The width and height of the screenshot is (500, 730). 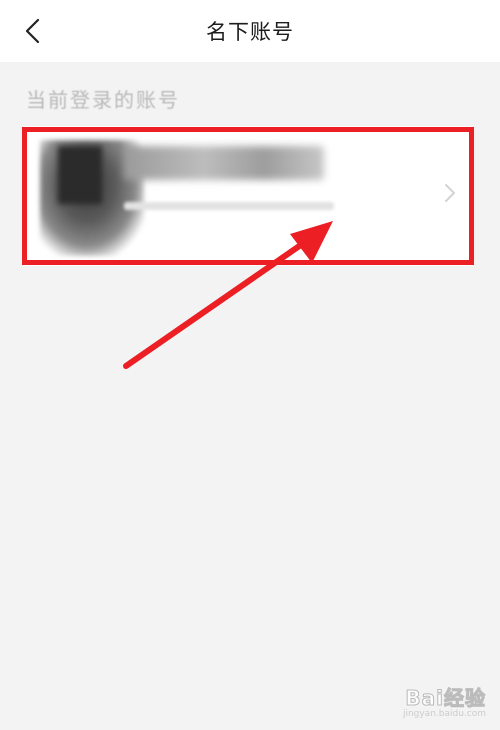 I want to click on account-subtitle-blur, so click(x=229, y=206).